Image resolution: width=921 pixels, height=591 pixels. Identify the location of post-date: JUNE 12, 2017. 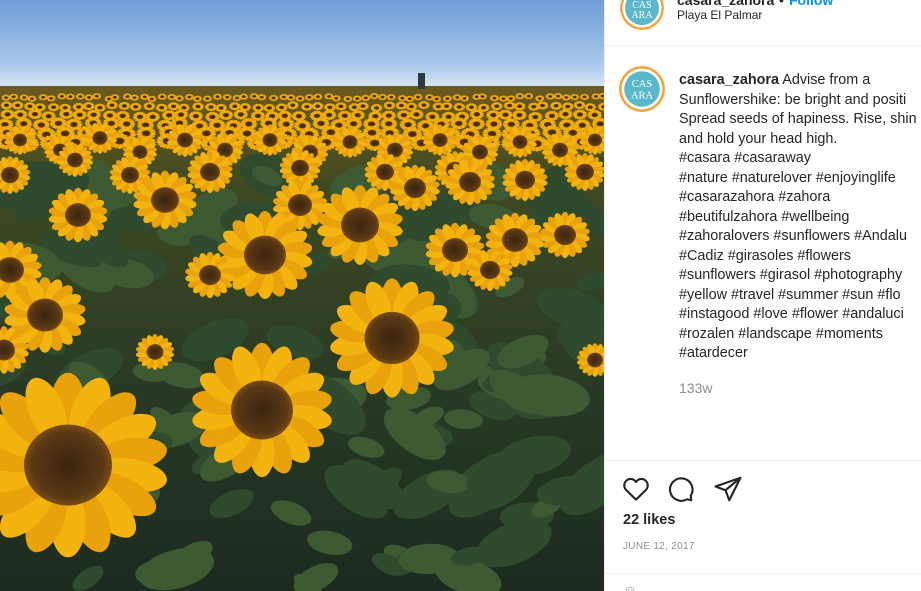
(659, 546).